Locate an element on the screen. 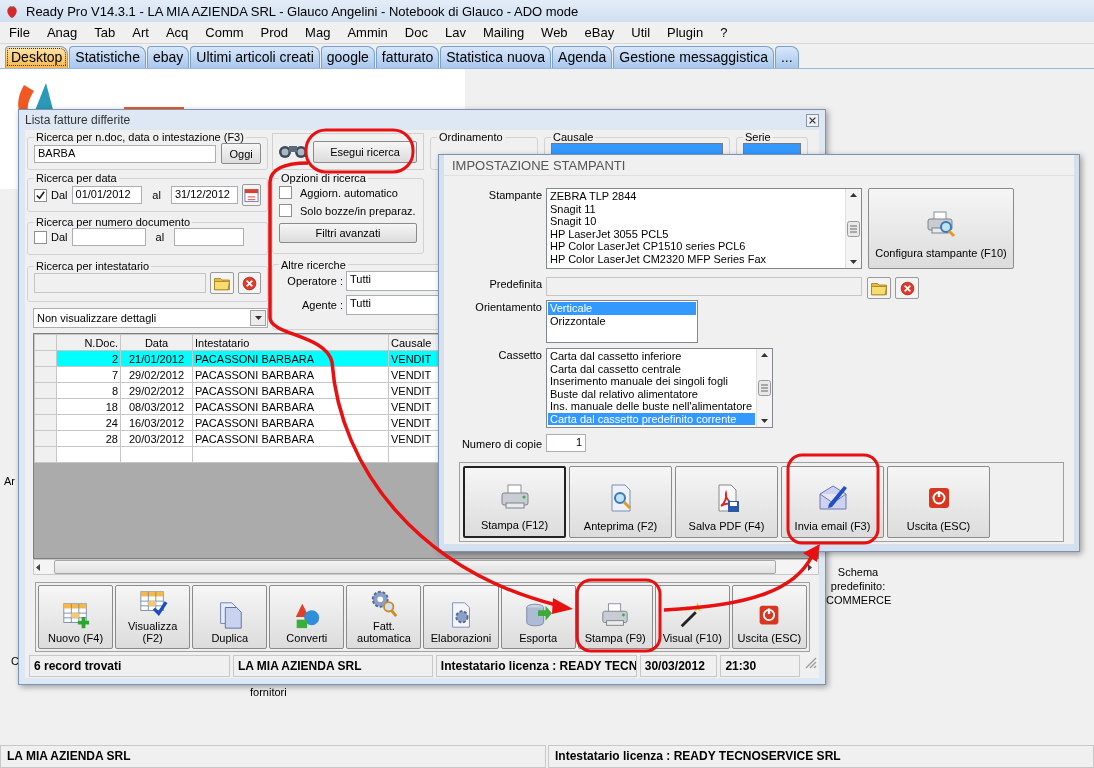 The width and height of the screenshot is (1094, 768). group-title: Ricerca per intestatario is located at coordinates (93, 266).